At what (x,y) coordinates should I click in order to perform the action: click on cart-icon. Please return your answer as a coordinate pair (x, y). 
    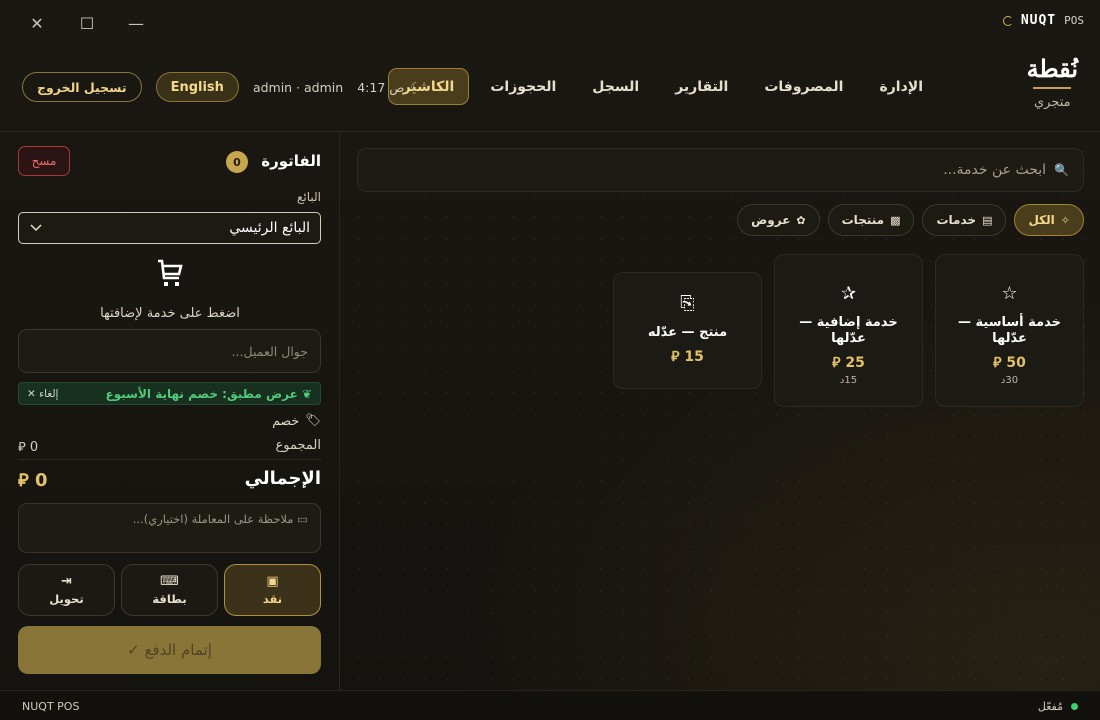
    Looking at the image, I should click on (170, 276).